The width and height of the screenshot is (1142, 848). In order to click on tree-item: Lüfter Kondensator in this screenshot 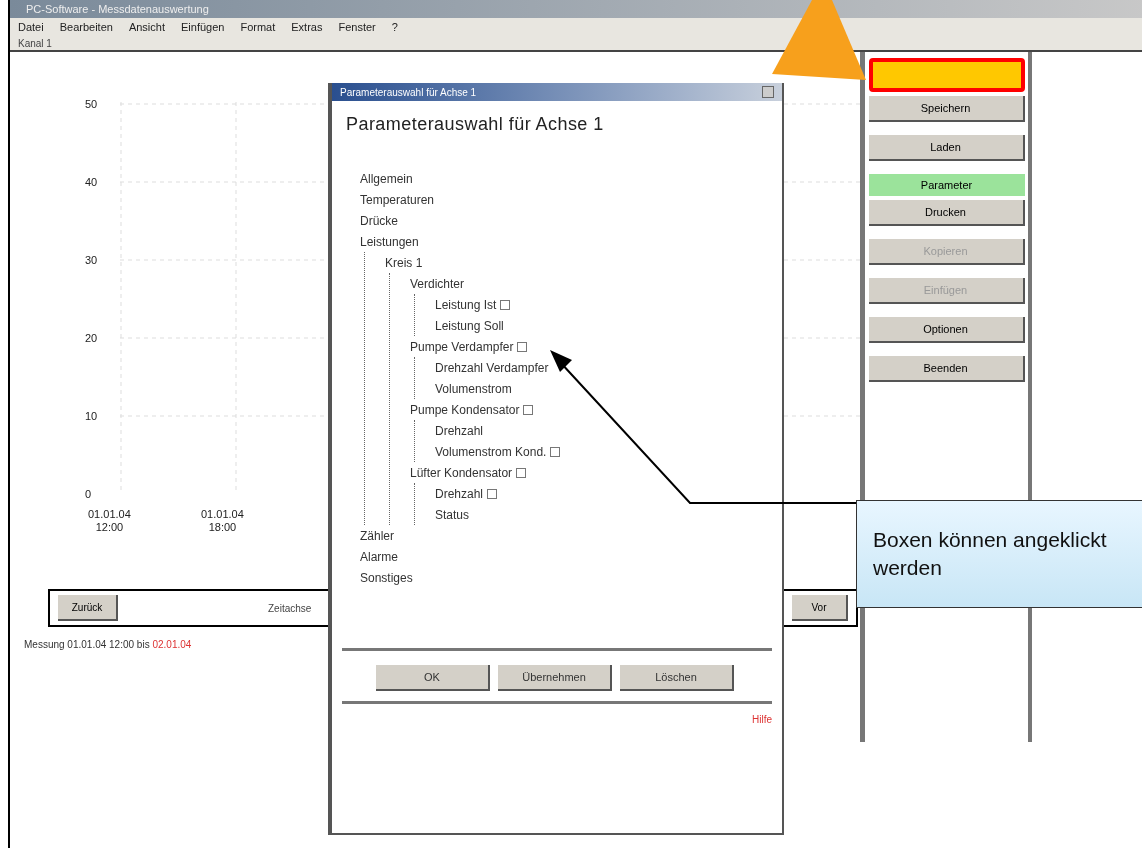, I will do `click(461, 472)`.